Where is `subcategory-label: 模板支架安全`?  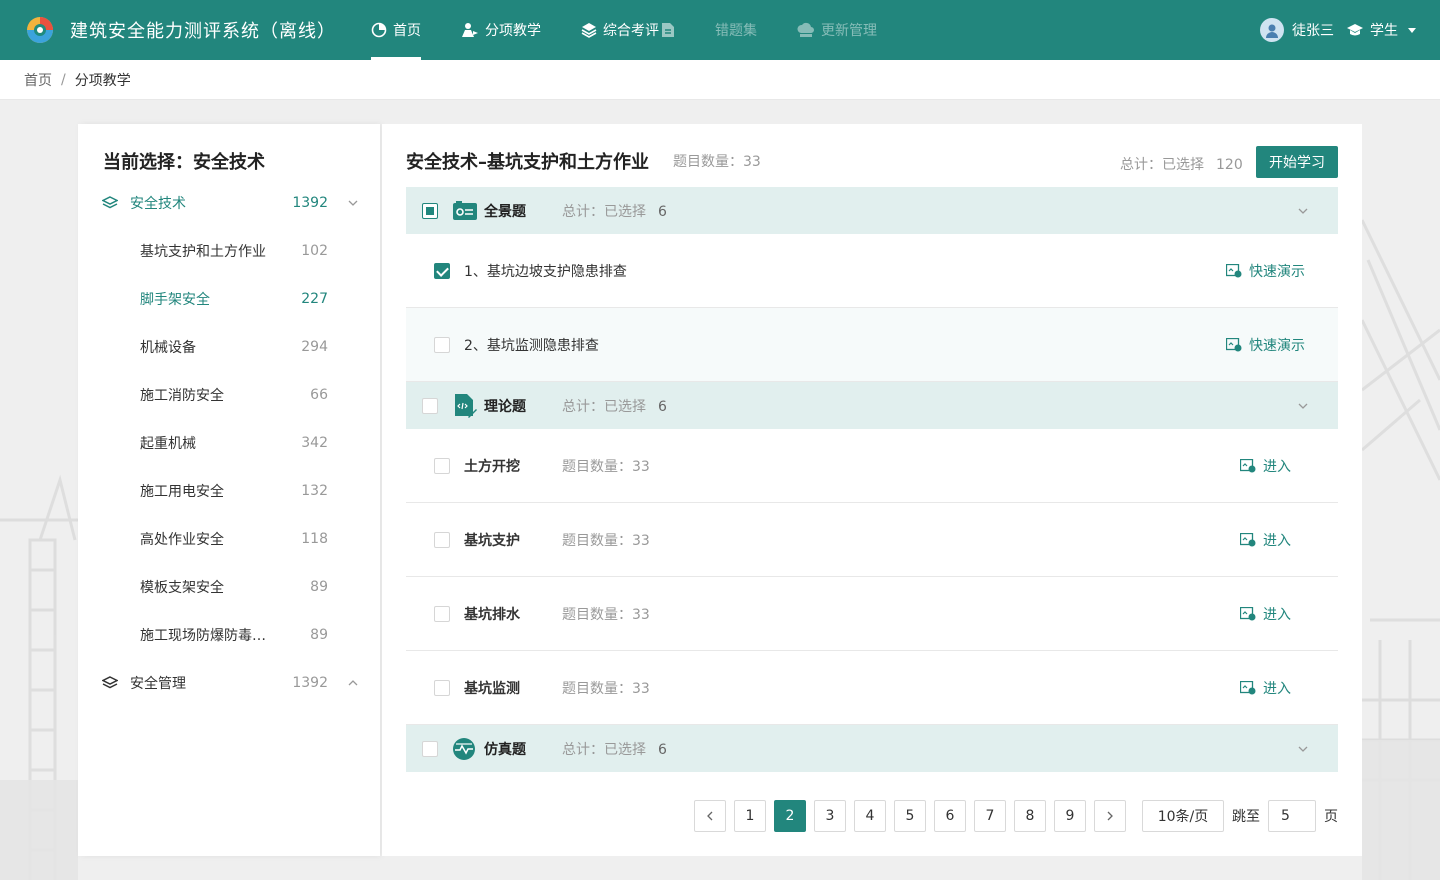 subcategory-label: 模板支架安全 is located at coordinates (182, 588).